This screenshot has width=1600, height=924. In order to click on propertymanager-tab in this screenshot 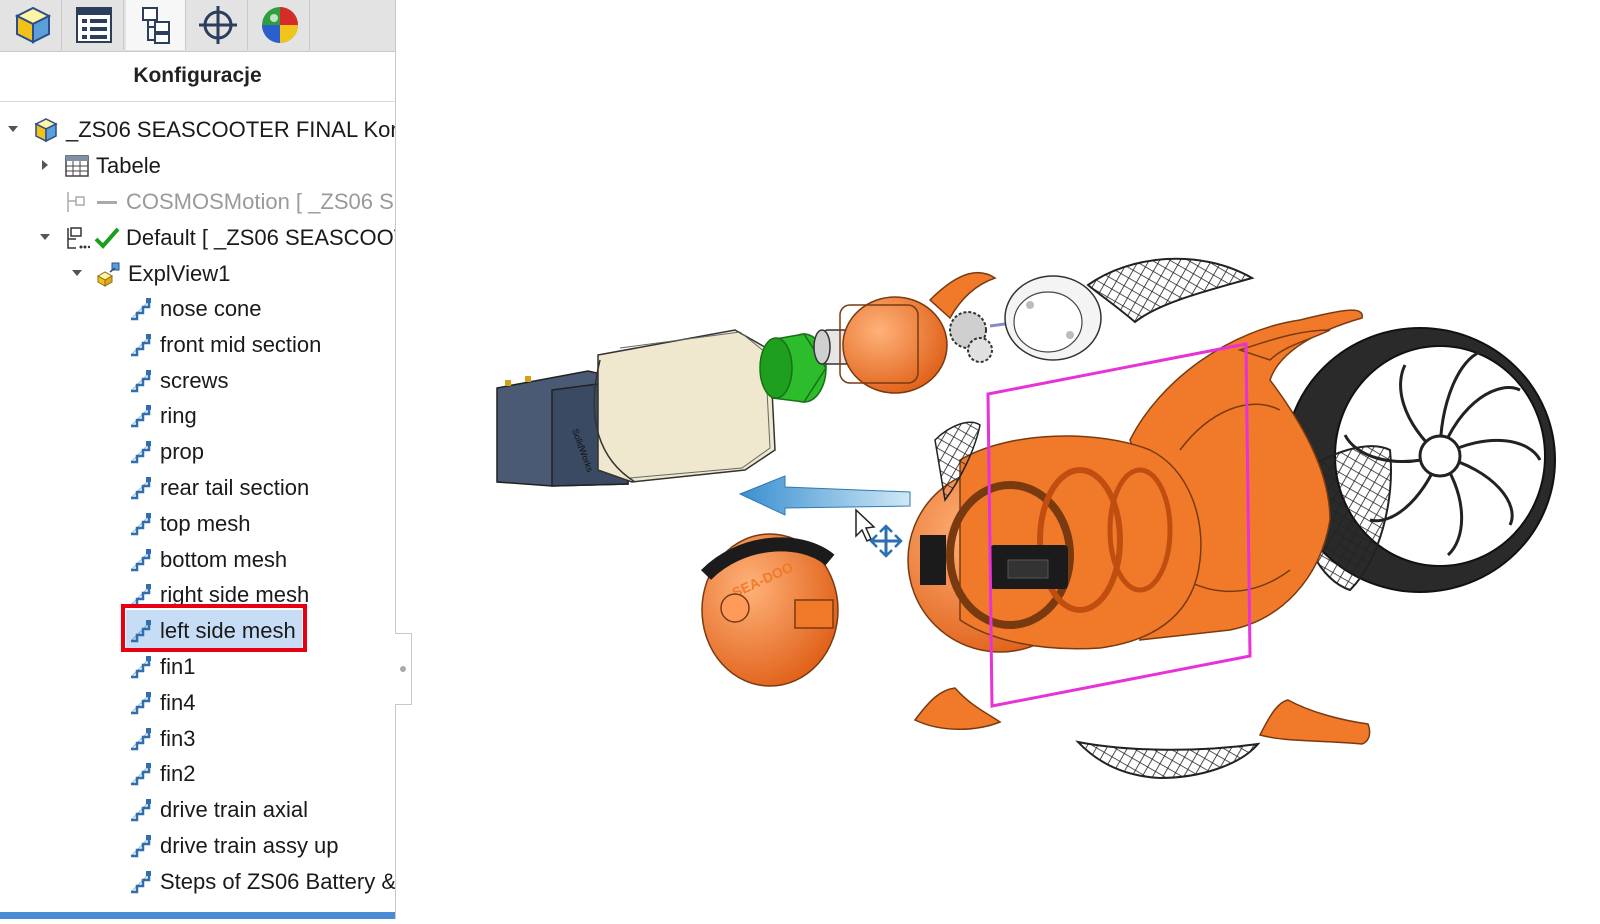, I will do `click(94, 25)`.